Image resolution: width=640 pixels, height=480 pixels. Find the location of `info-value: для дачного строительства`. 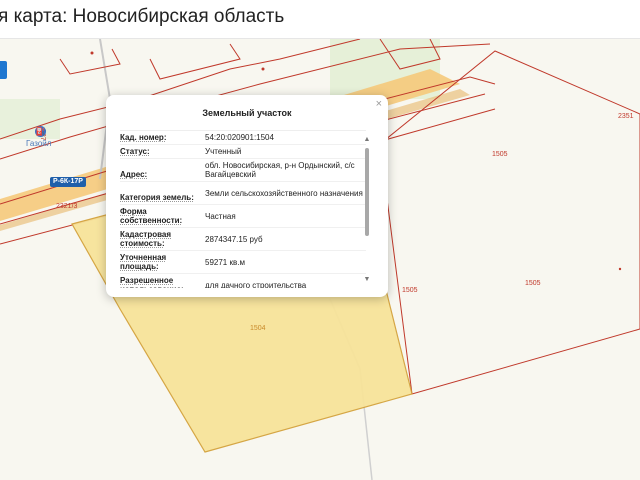

info-value: для дачного строительства is located at coordinates (256, 284).